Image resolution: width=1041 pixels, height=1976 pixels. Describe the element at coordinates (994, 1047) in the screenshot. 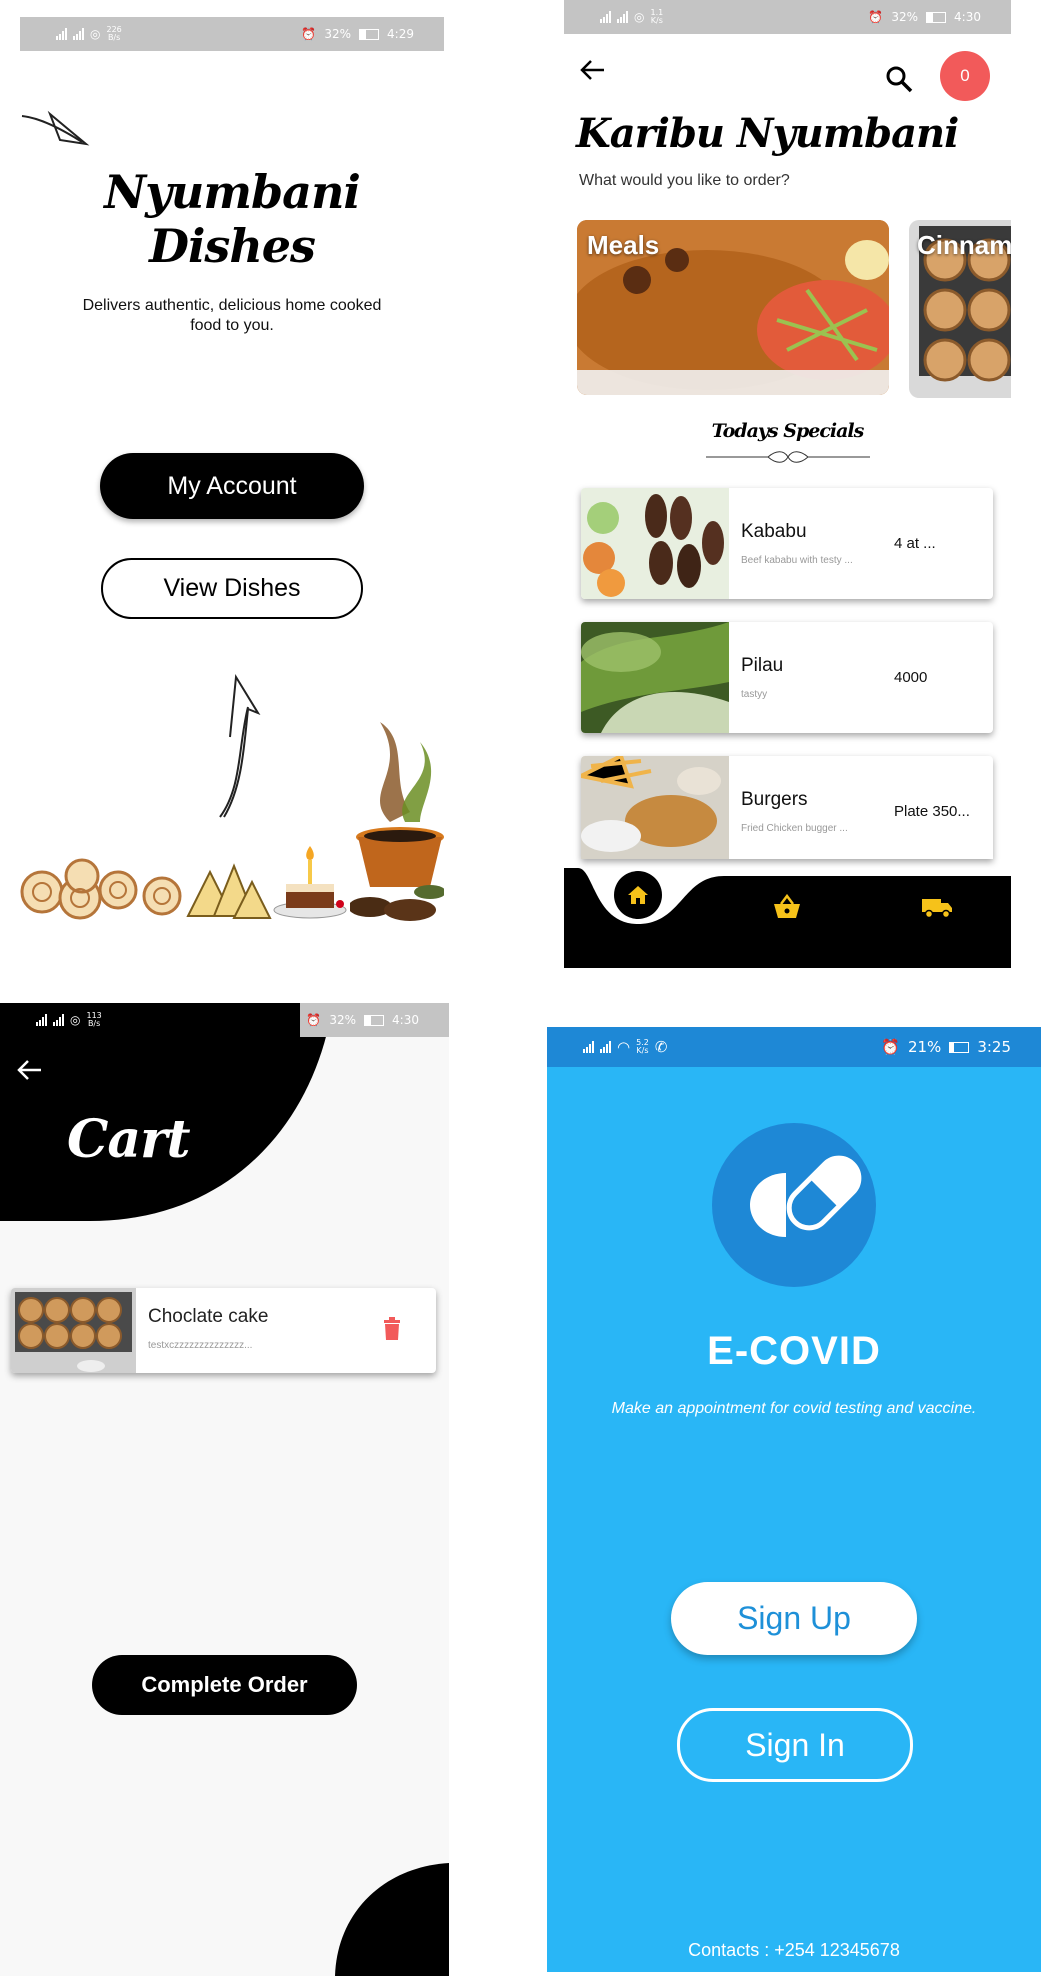

I see `clock: 3:25` at that location.